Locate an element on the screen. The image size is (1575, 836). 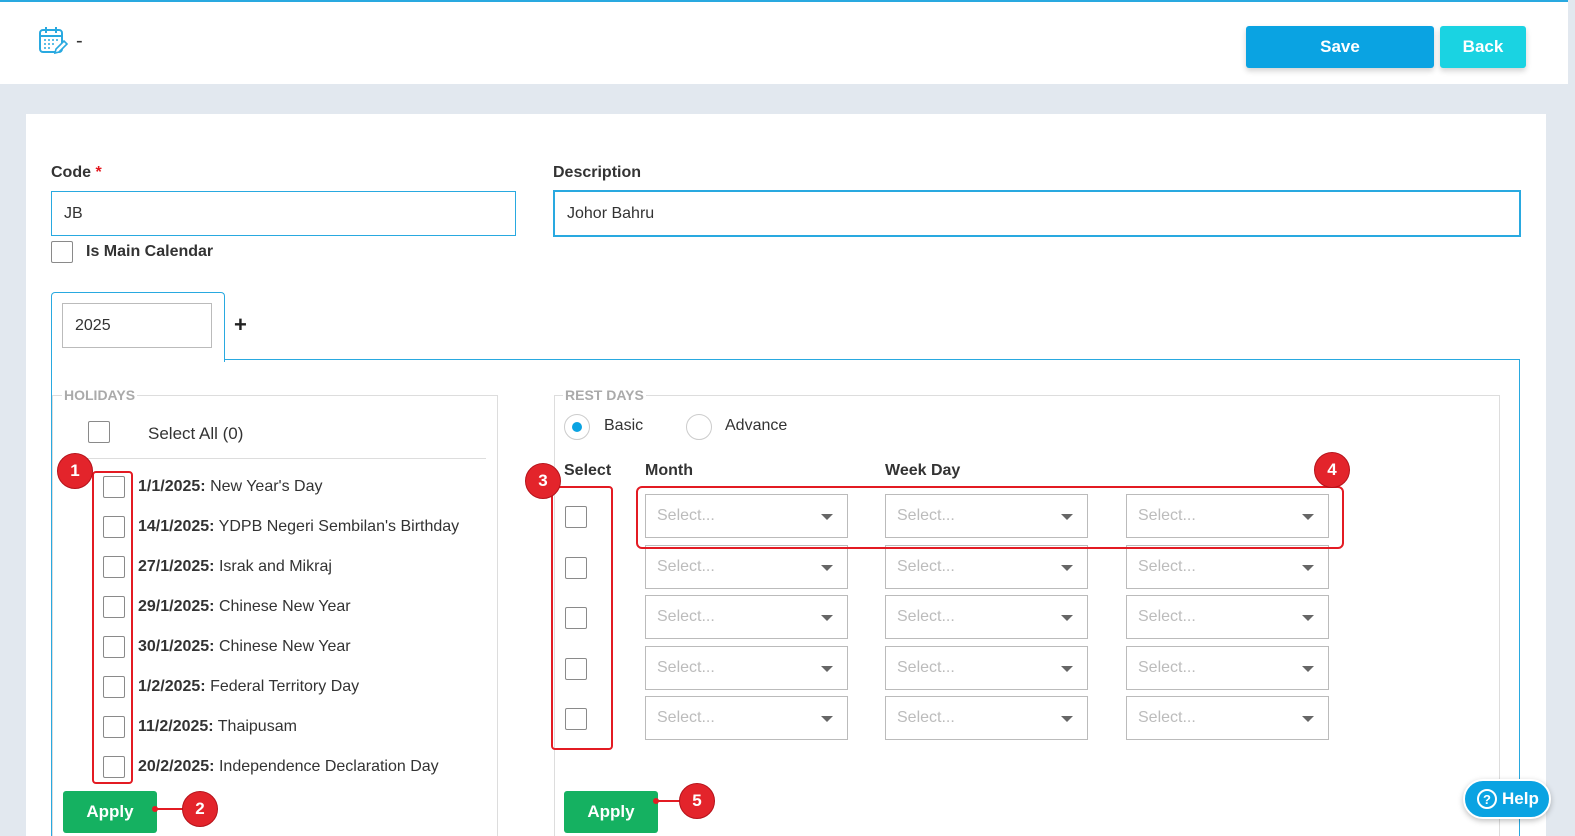
required-mark: * is located at coordinates (98, 172).